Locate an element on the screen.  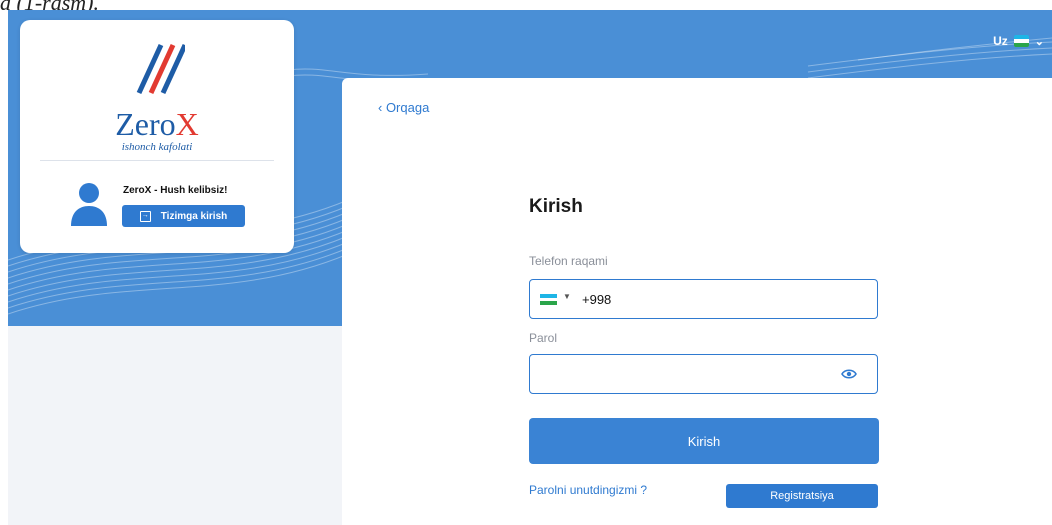
country-flag-icon is located at coordinates (548, 300).